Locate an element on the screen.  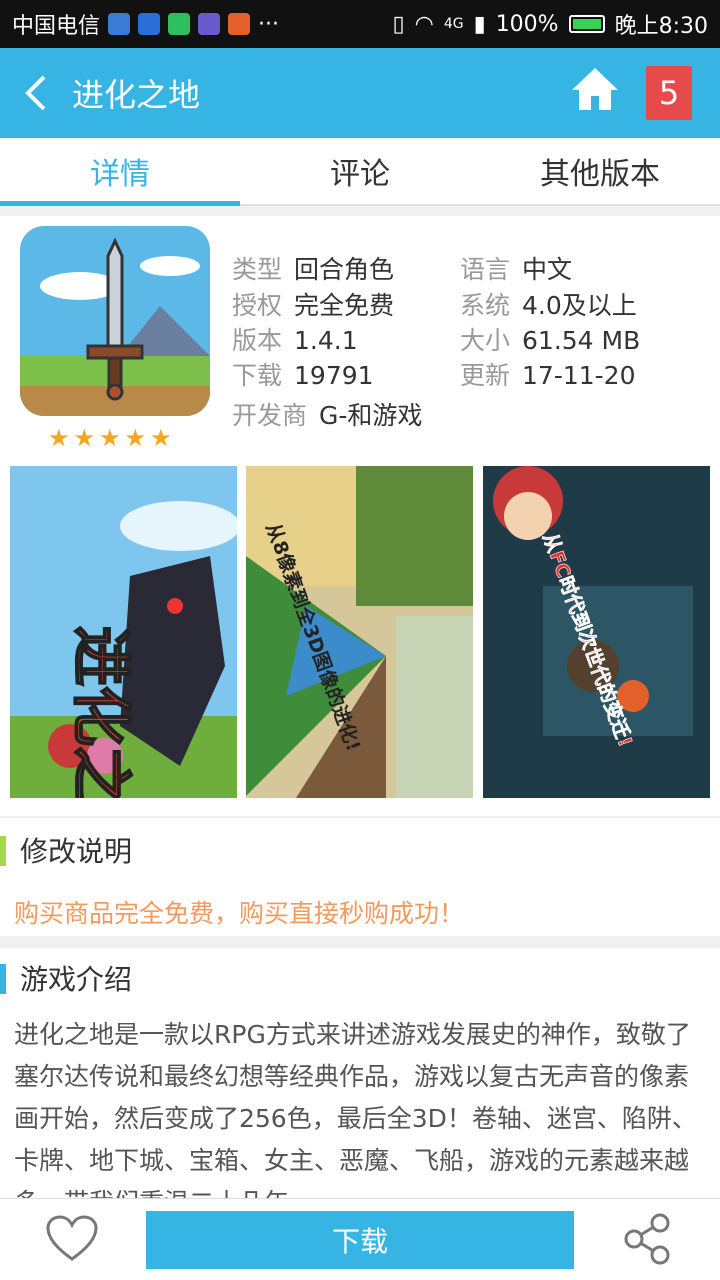
status-bar: 中国电信 ··· ▯ ◠ 4G ▮ 100% 晚上8:30 is located at coordinates (360, 24).